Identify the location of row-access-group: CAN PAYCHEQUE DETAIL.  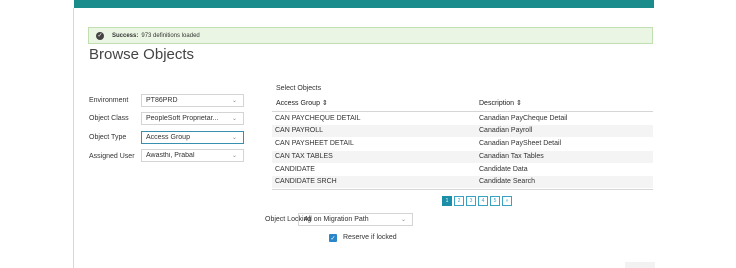
(318, 118).